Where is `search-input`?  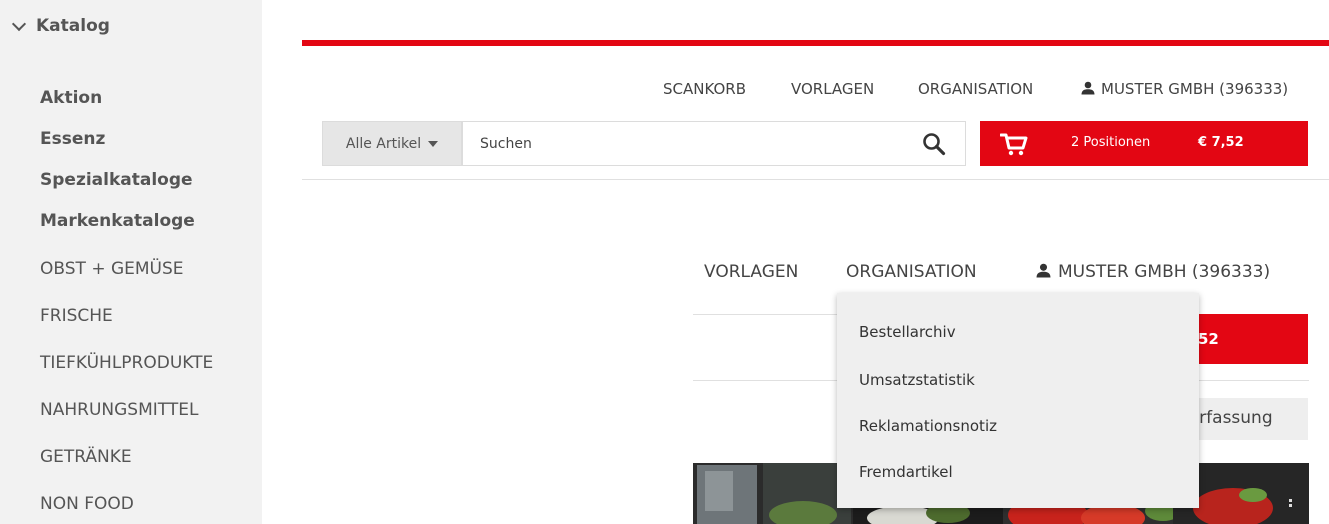 search-input is located at coordinates (714, 143).